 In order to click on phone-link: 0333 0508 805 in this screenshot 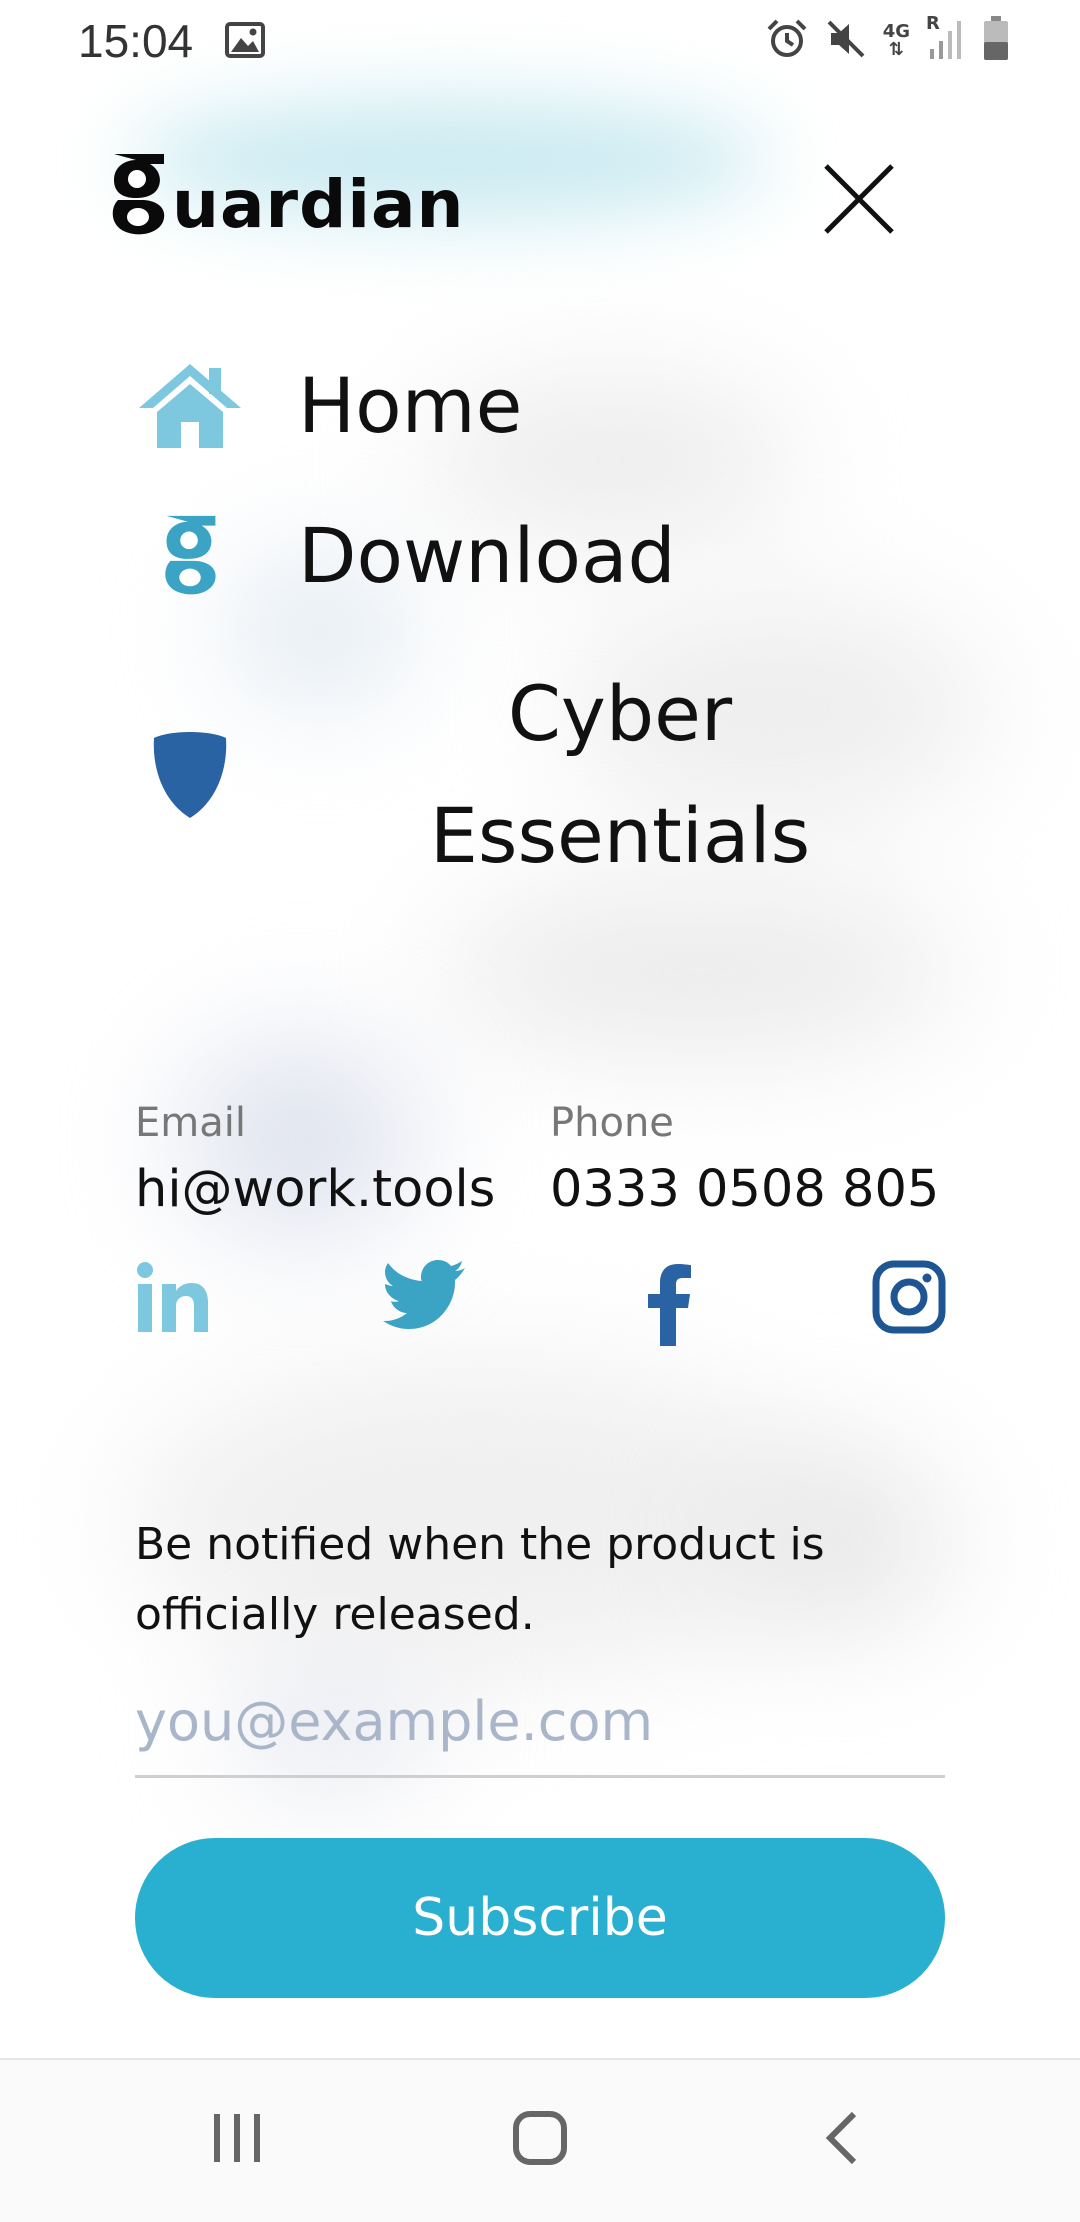, I will do `click(744, 1189)`.